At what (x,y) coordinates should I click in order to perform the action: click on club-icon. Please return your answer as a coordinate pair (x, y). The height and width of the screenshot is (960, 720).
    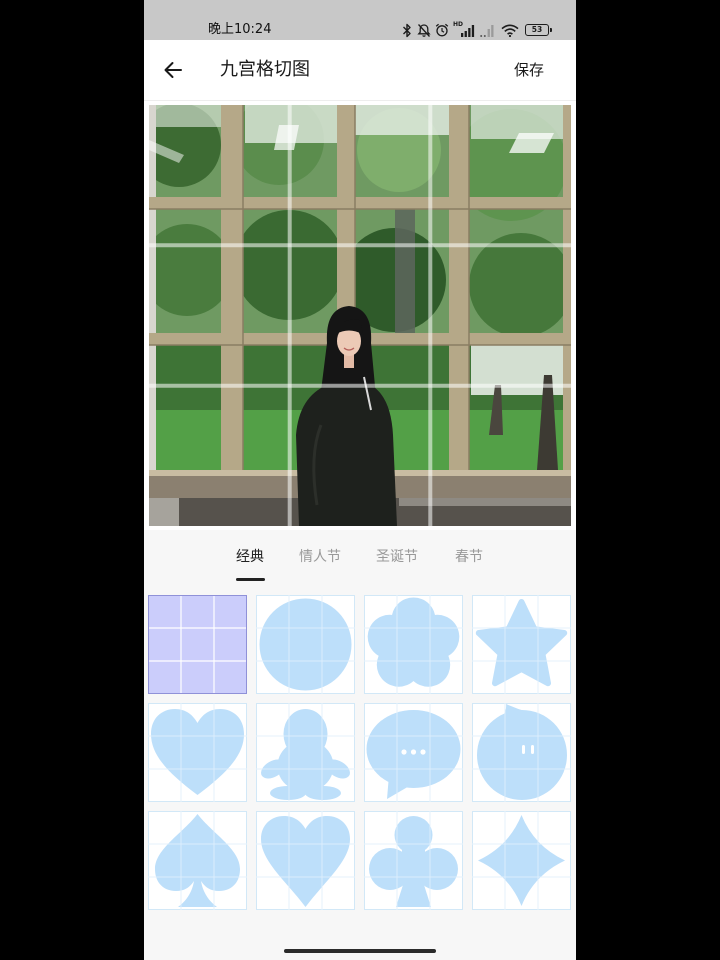
    Looking at the image, I should click on (413, 860).